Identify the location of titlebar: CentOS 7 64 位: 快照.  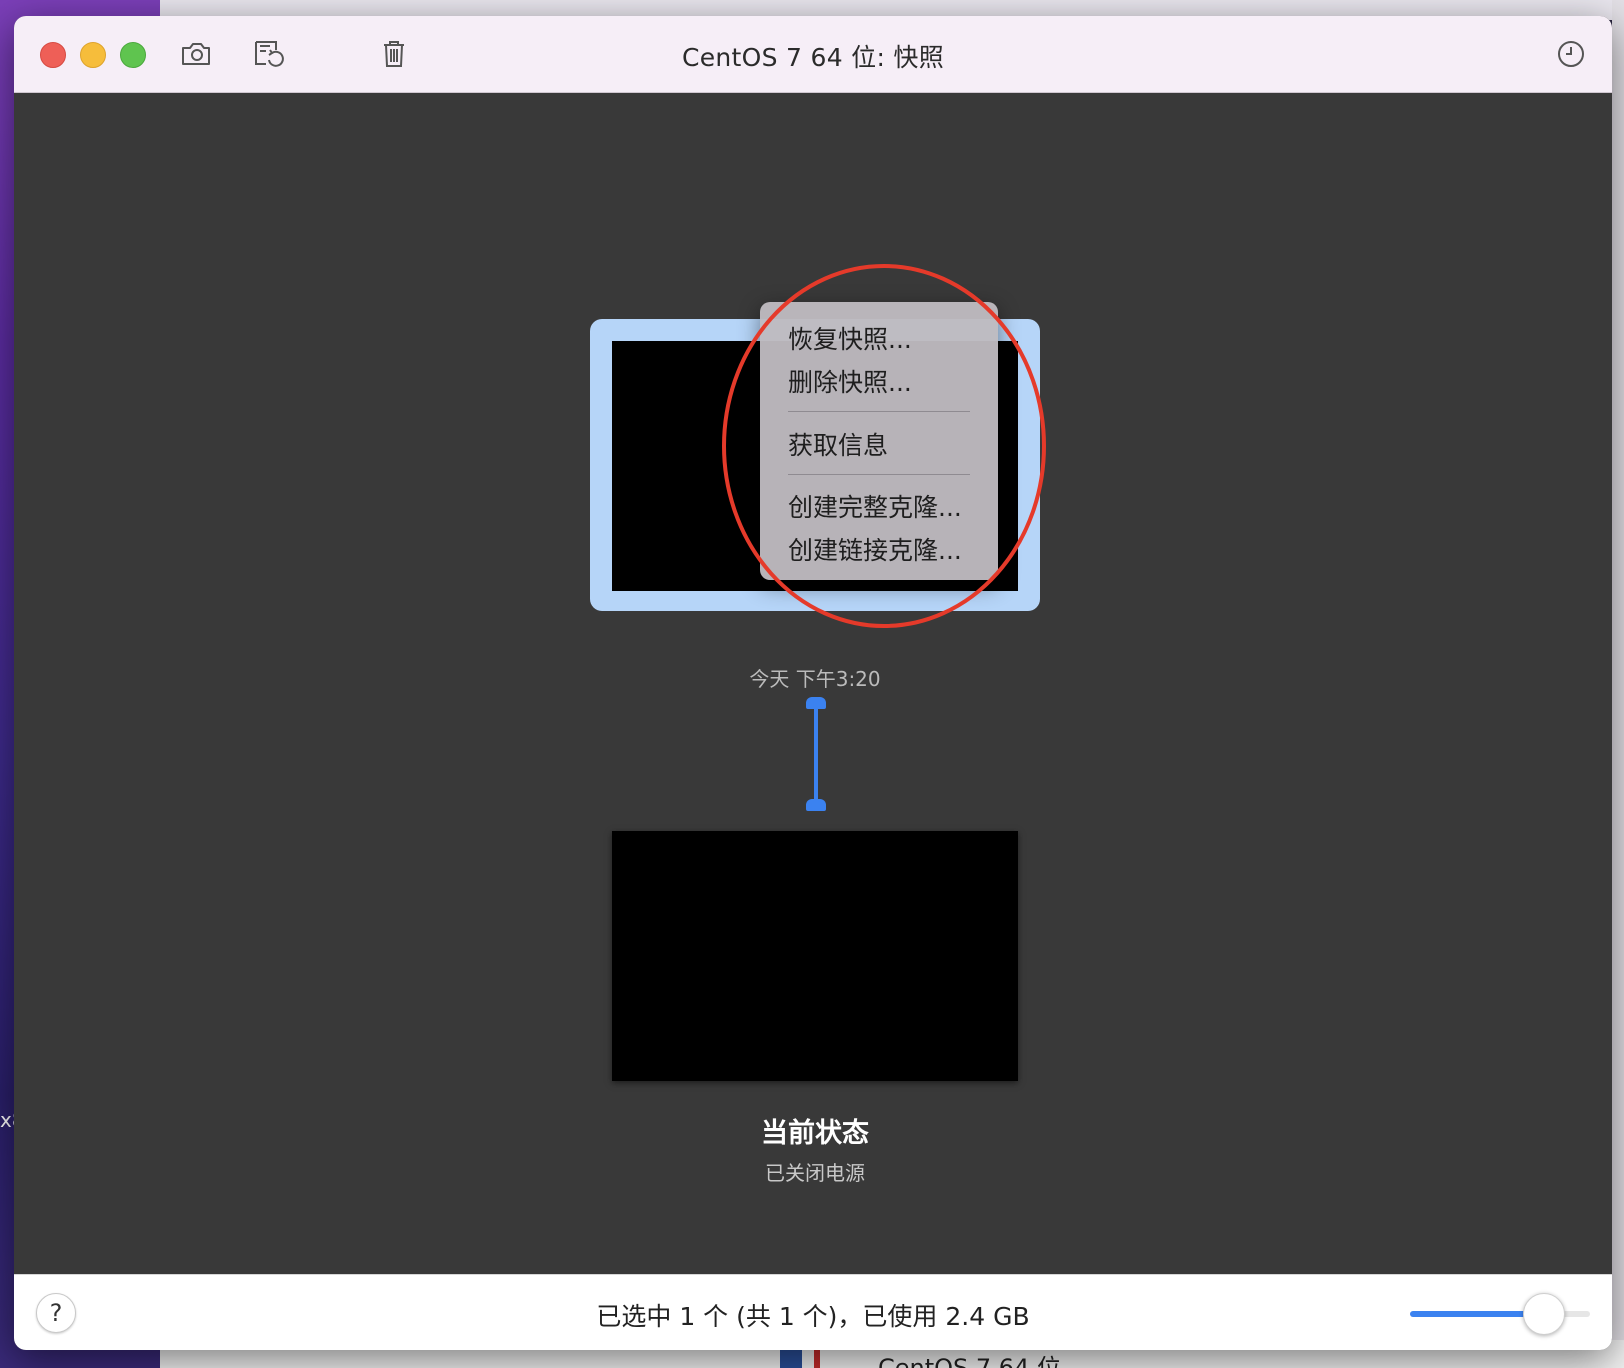
(813, 54).